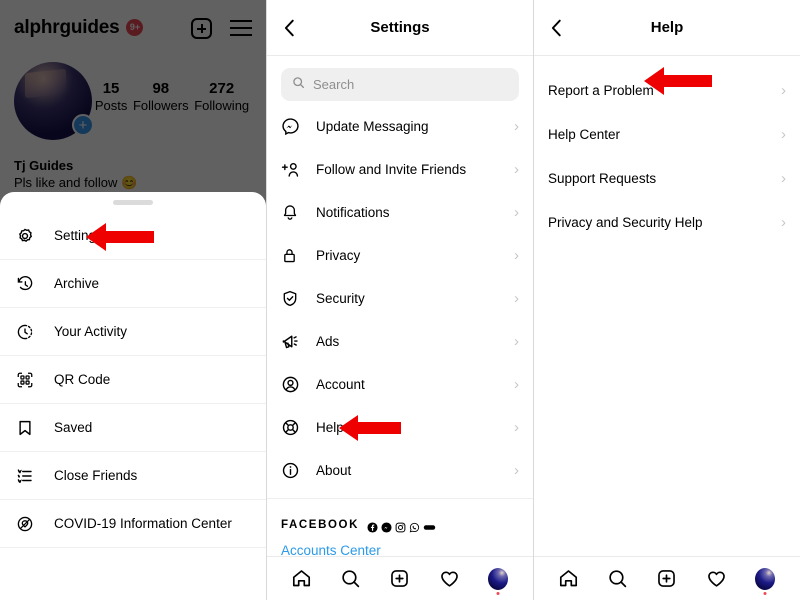 This screenshot has height=600, width=800. I want to click on help-item-label: Privacy and Security Help, so click(625, 222).